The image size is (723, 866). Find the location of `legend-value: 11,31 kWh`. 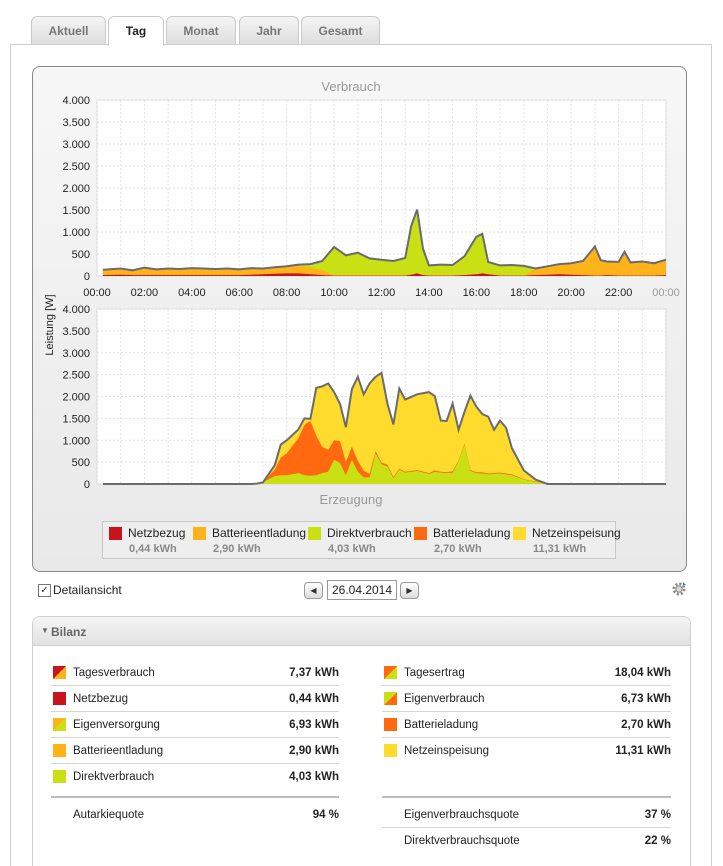

legend-value: 11,31 kWh is located at coordinates (560, 549).